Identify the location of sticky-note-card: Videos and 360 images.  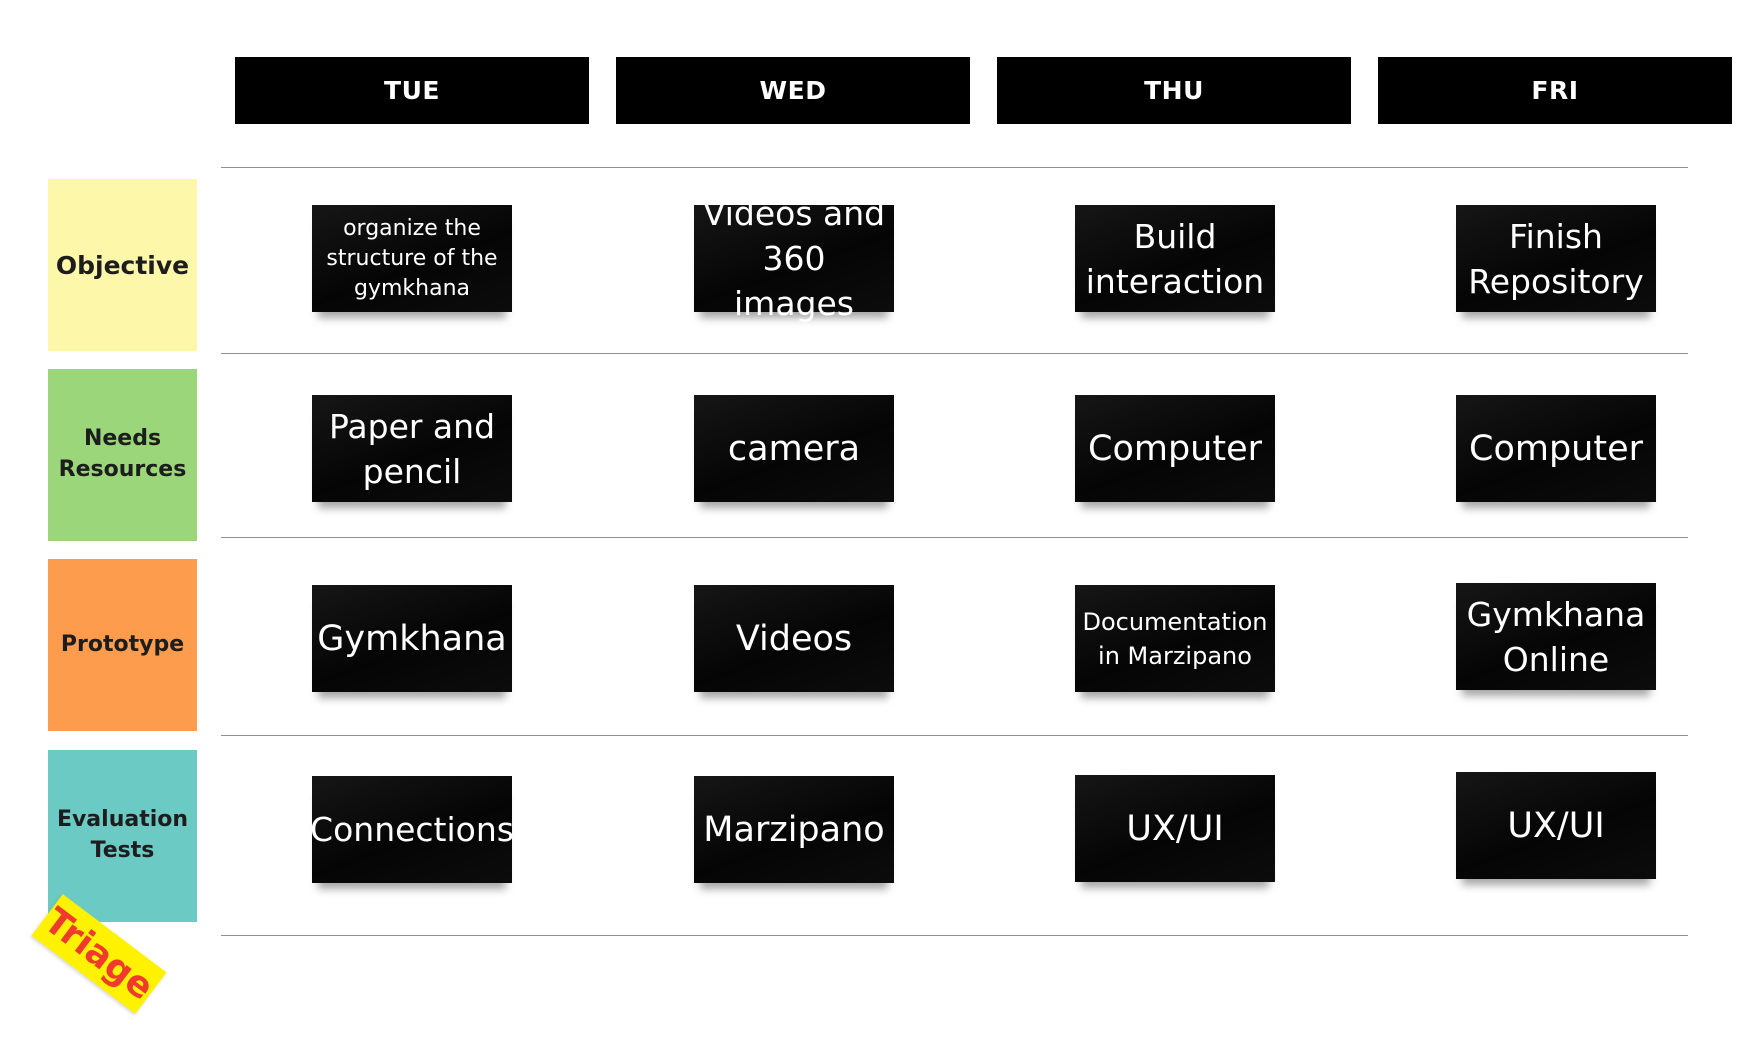
(794, 258).